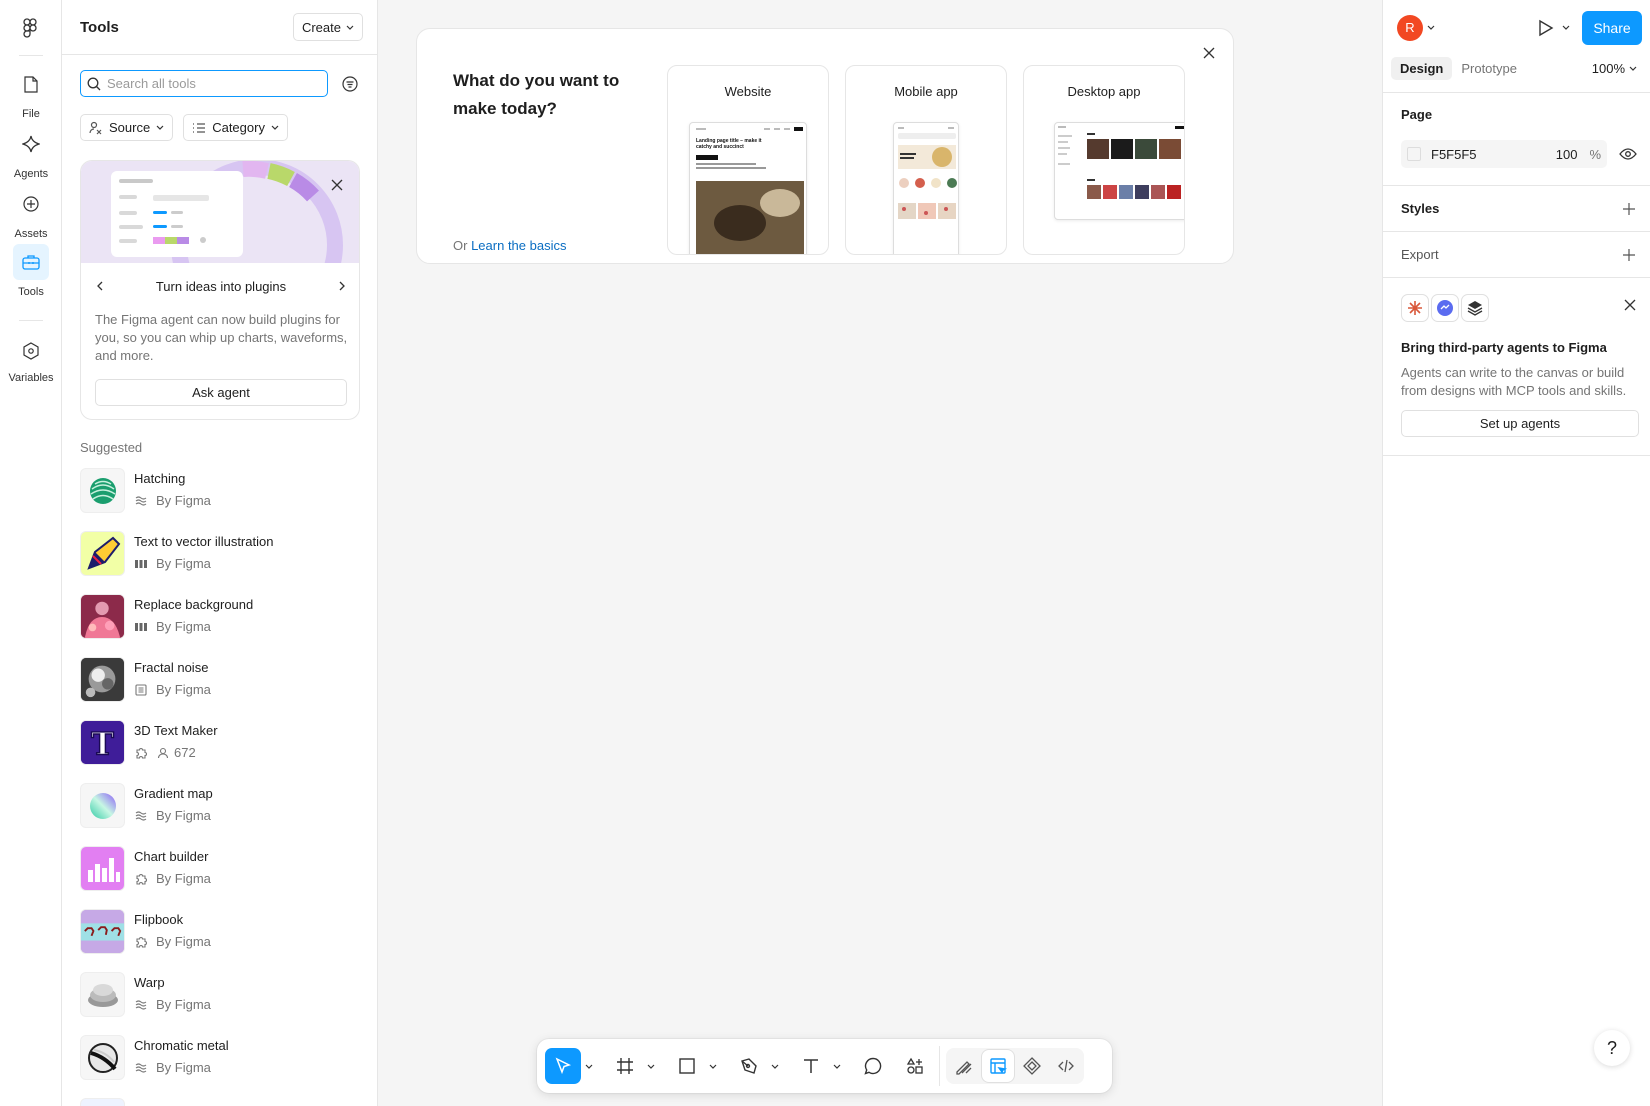  I want to click on tool-item-gradient-map: Gradient map By Figma, so click(220, 814).